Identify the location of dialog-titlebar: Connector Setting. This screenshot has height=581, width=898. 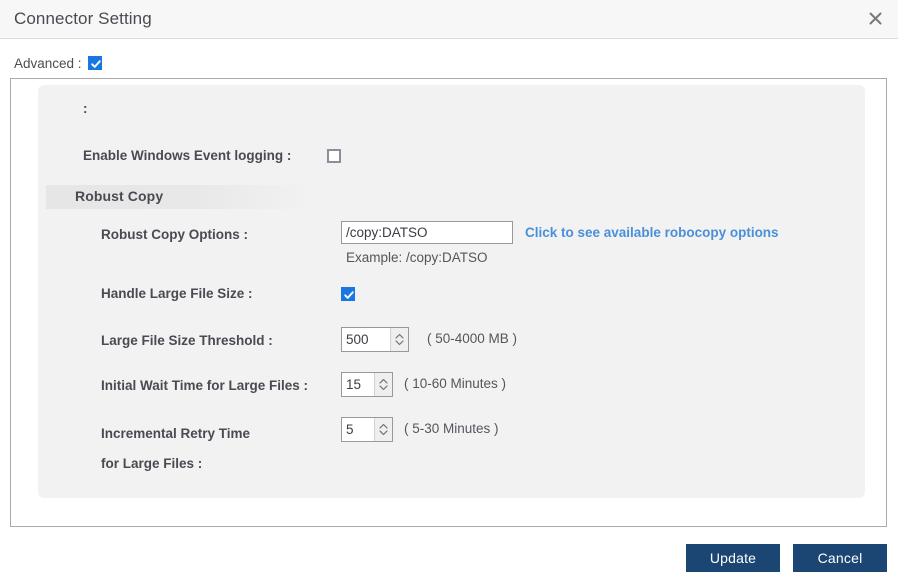
(449, 19).